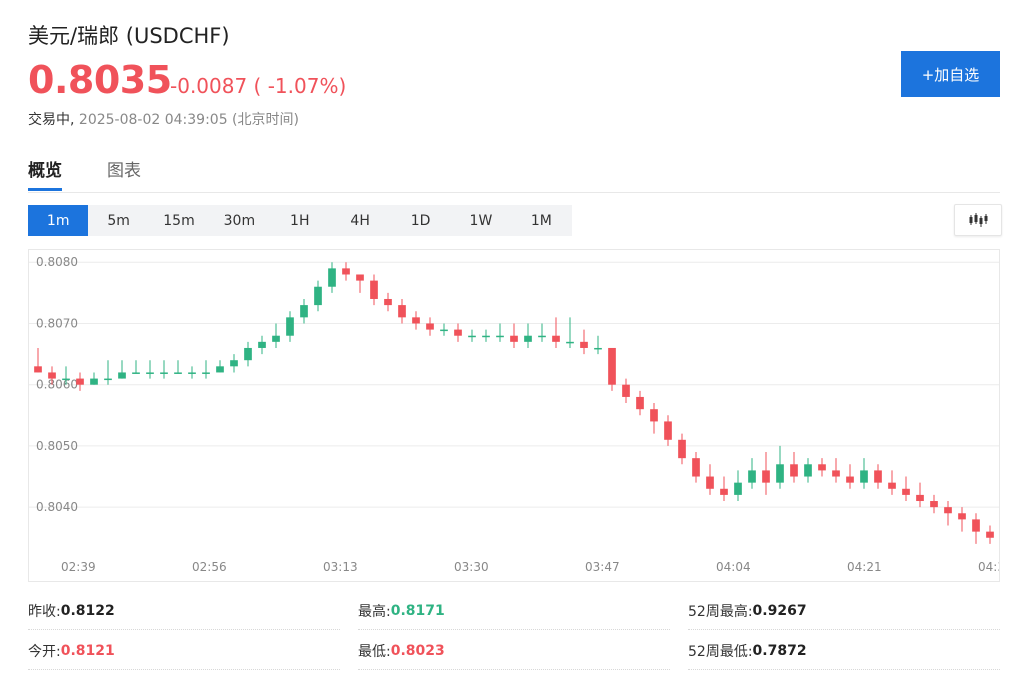 The image size is (1028, 691). What do you see at coordinates (417, 611) in the screenshot?
I see `stat-value: 0.8171` at bounding box center [417, 611].